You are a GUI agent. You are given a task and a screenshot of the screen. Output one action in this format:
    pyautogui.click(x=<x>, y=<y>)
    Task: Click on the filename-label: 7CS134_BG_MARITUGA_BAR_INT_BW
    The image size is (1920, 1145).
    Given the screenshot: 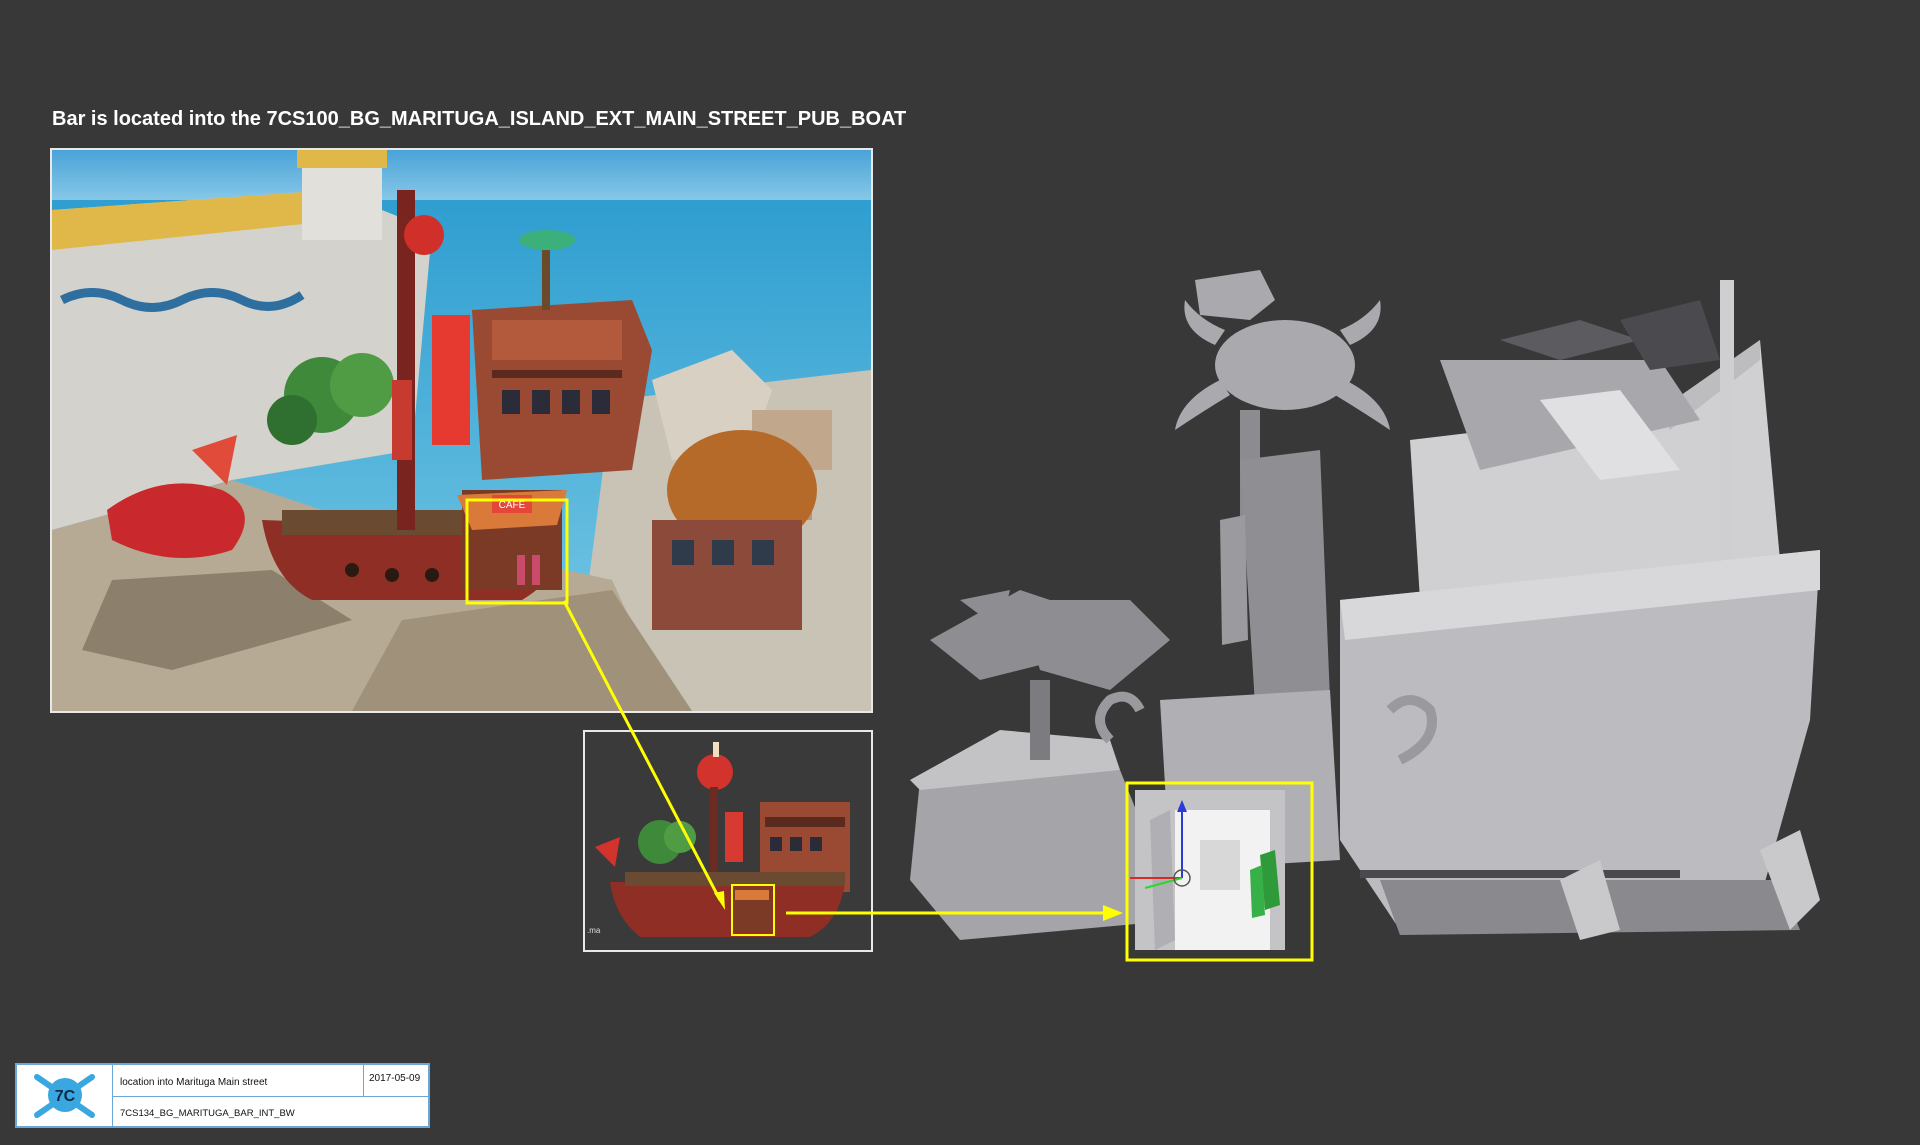 What is the action you would take?
    pyautogui.click(x=207, y=1113)
    